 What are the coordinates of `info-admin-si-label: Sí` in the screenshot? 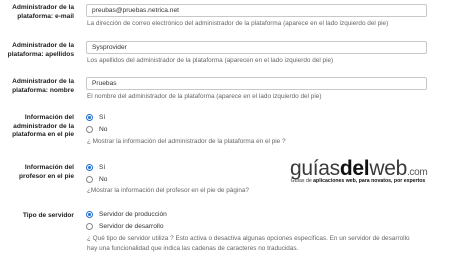 It's located at (102, 117).